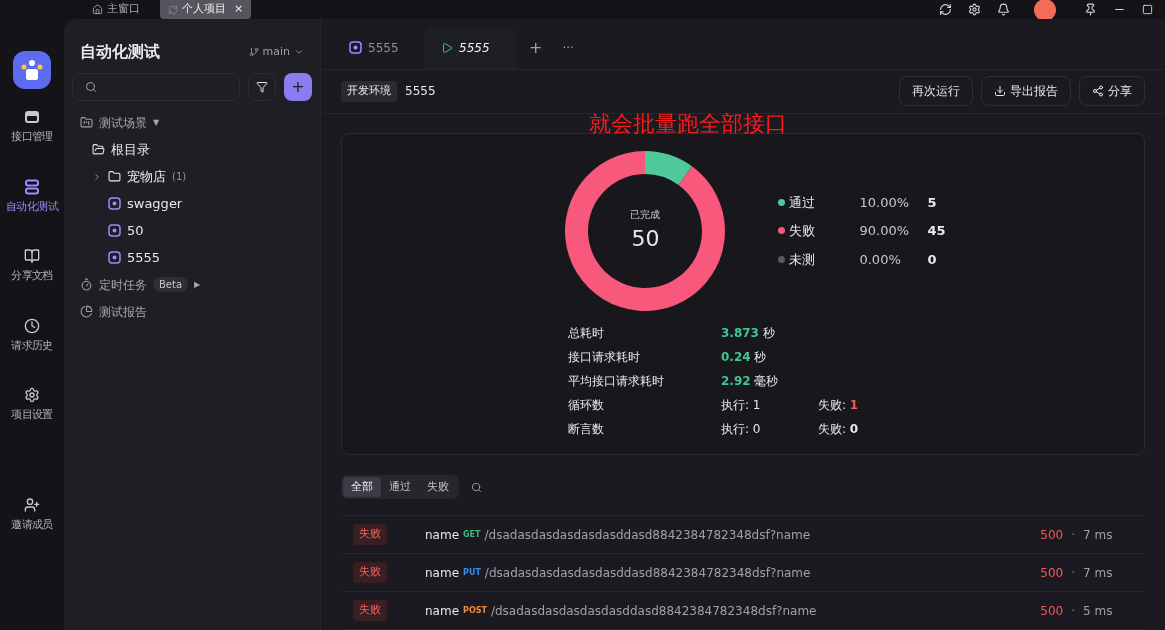 This screenshot has height=630, width=1165. What do you see at coordinates (472, 534) in the screenshot?
I see `method-label: GET` at bounding box center [472, 534].